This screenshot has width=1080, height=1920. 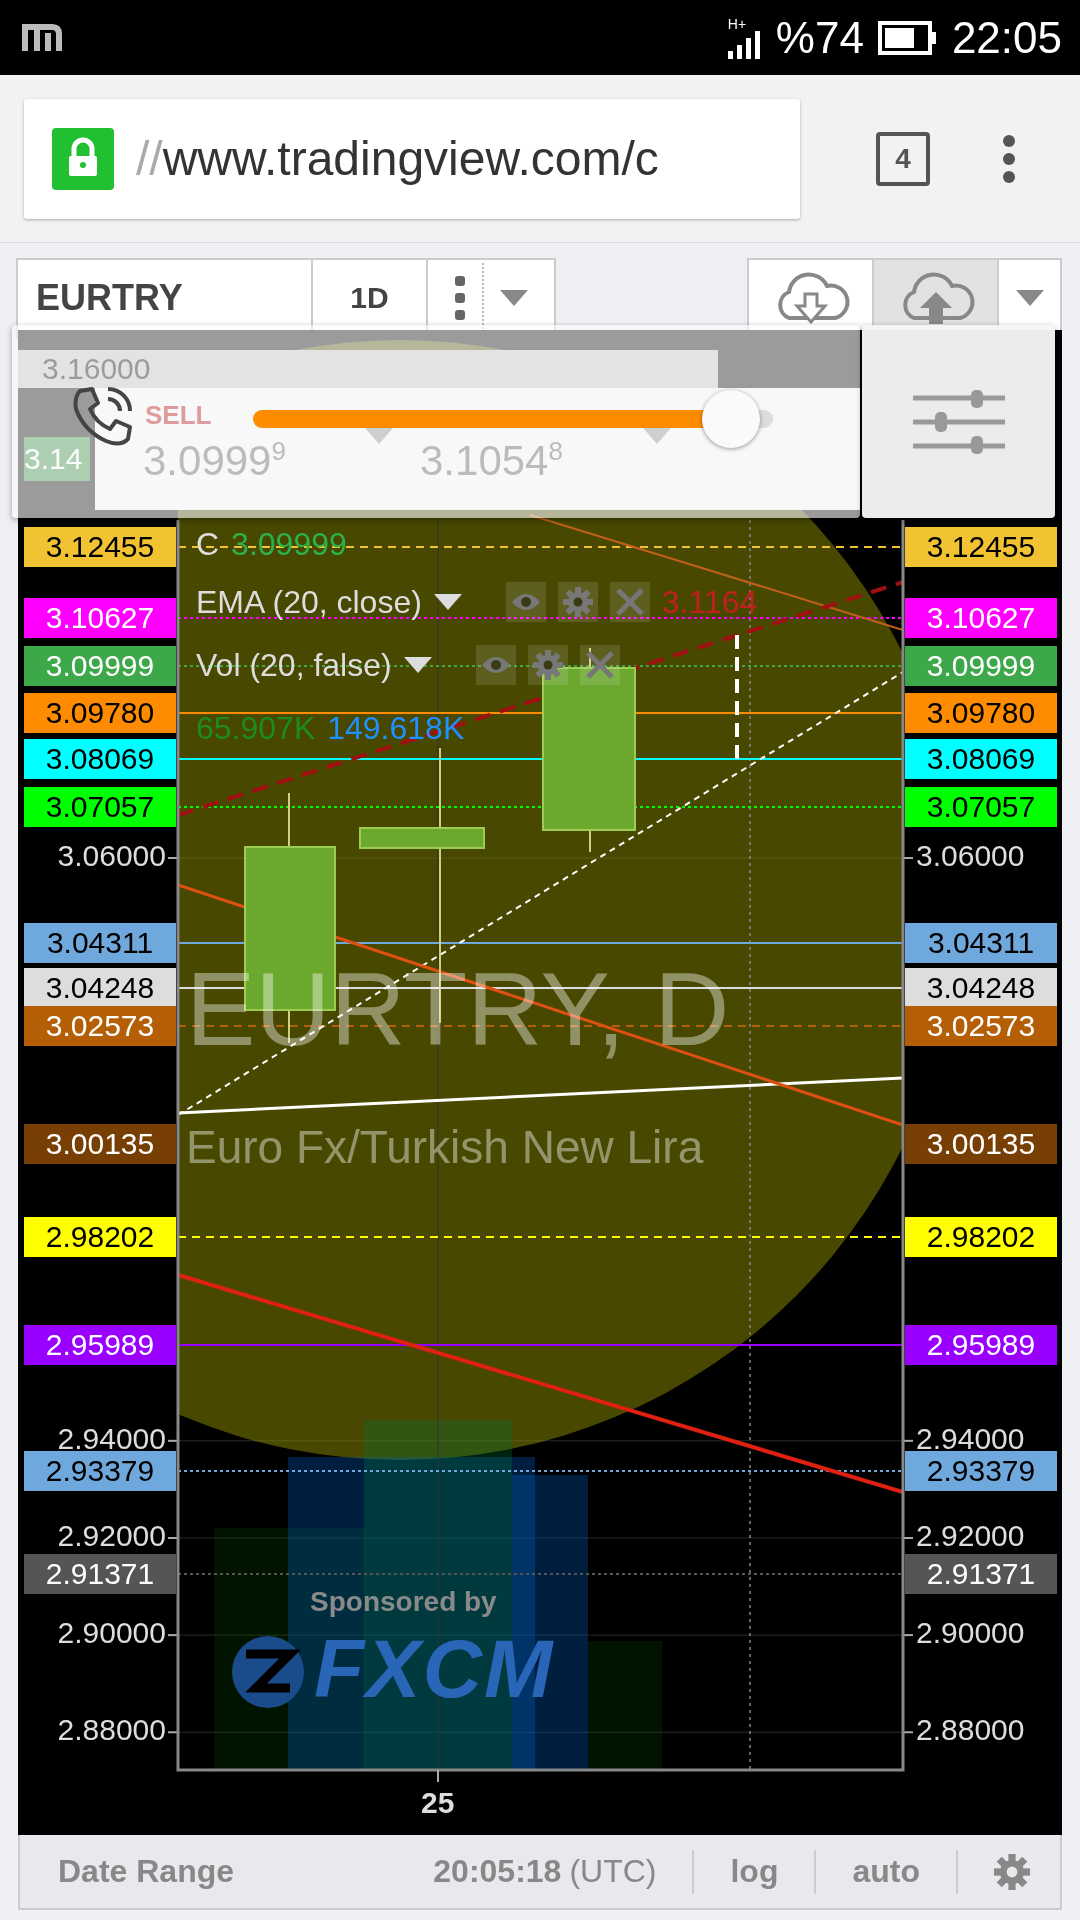 I want to click on legend-label: C, so click(x=208, y=544).